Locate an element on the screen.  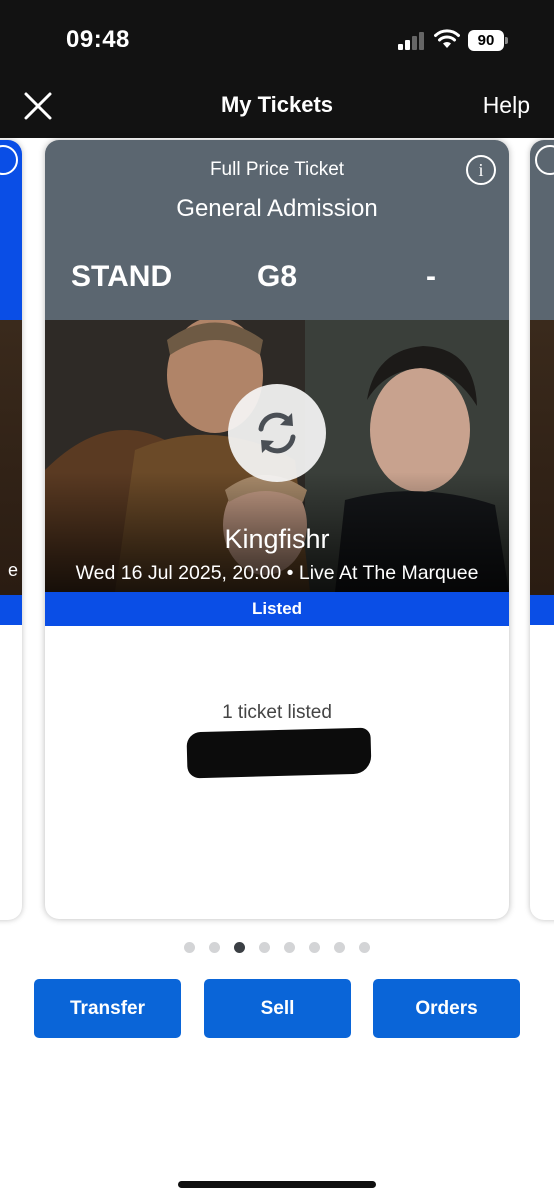
transfer-button: Transfer is located at coordinates (107, 1008).